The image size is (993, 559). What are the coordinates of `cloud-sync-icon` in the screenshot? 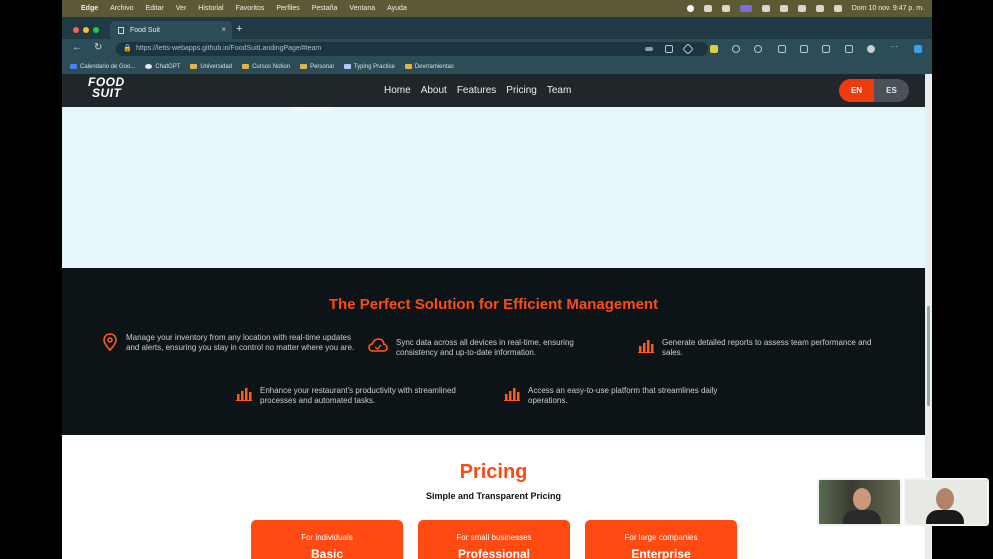 It's located at (378, 345).